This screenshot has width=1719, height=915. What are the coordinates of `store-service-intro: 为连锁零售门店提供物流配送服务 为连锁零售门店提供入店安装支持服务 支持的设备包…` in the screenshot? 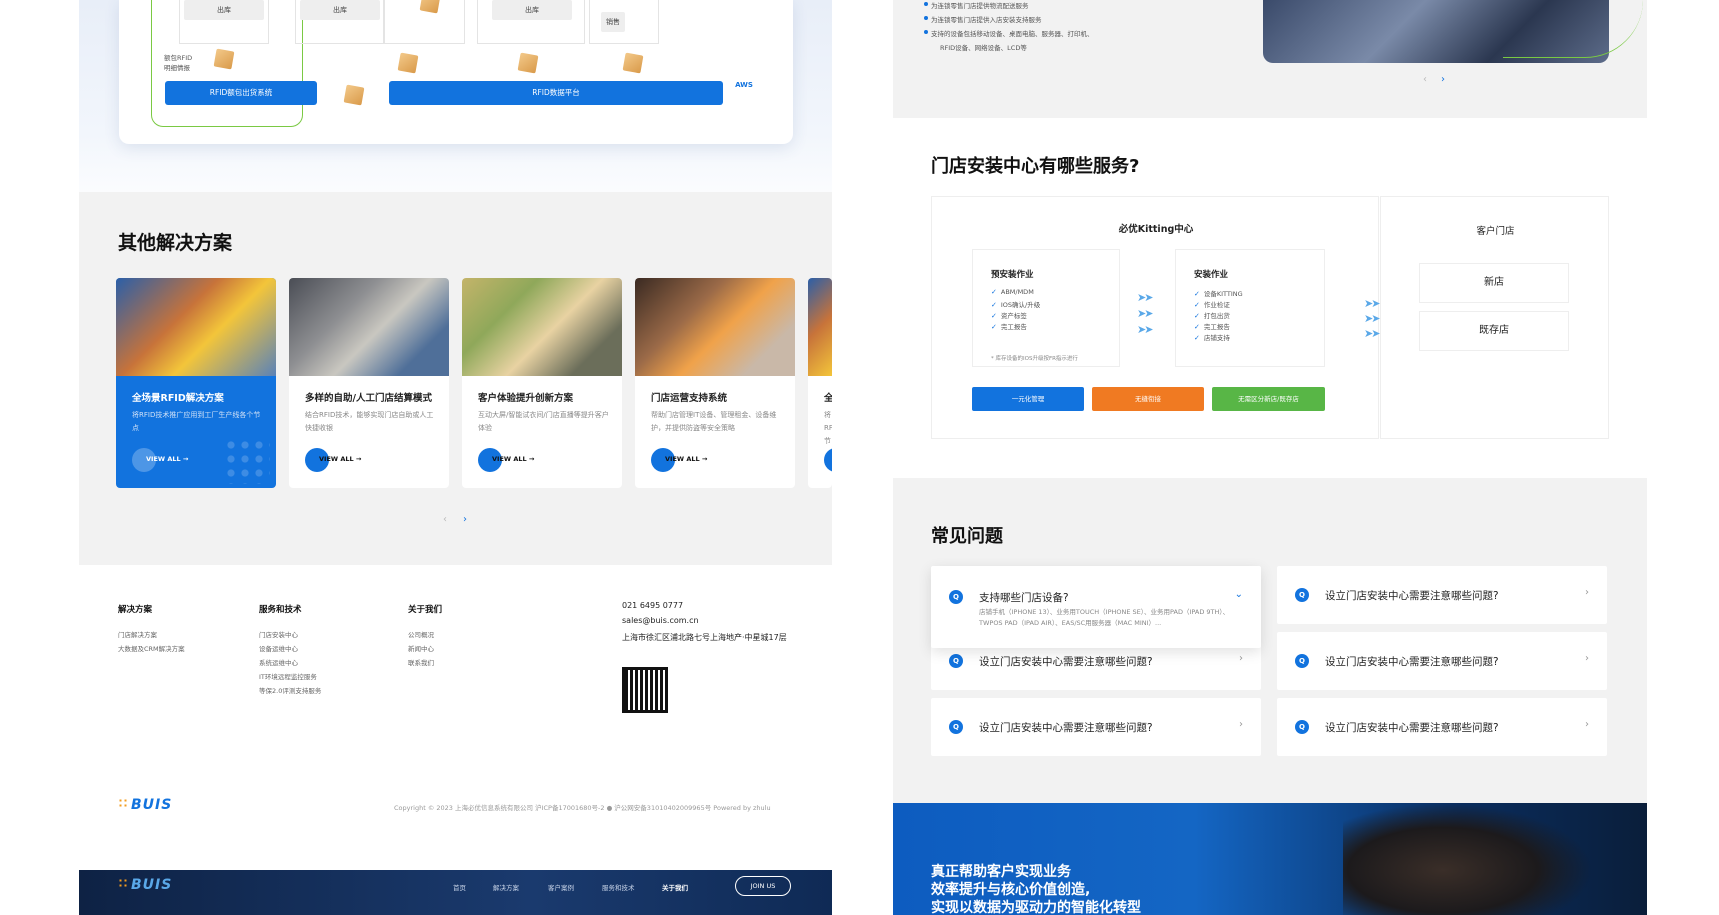 It's located at (1270, 59).